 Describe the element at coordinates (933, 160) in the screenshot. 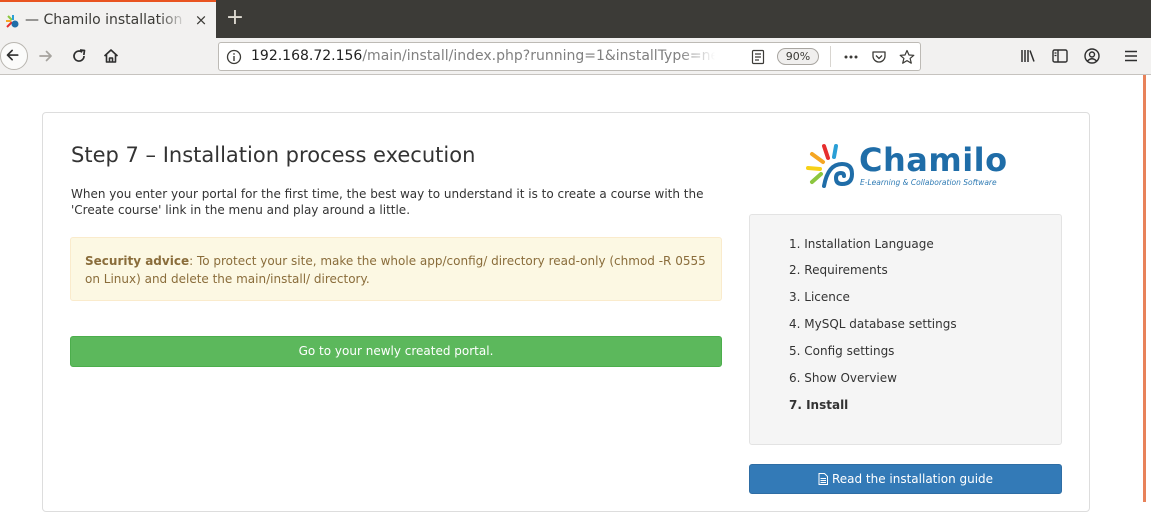

I see `chamilo-wordmark: Chamilo` at that location.